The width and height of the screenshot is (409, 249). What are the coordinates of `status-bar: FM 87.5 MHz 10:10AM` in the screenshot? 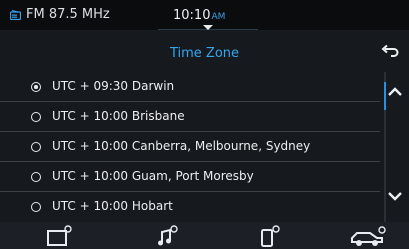 It's located at (204, 15).